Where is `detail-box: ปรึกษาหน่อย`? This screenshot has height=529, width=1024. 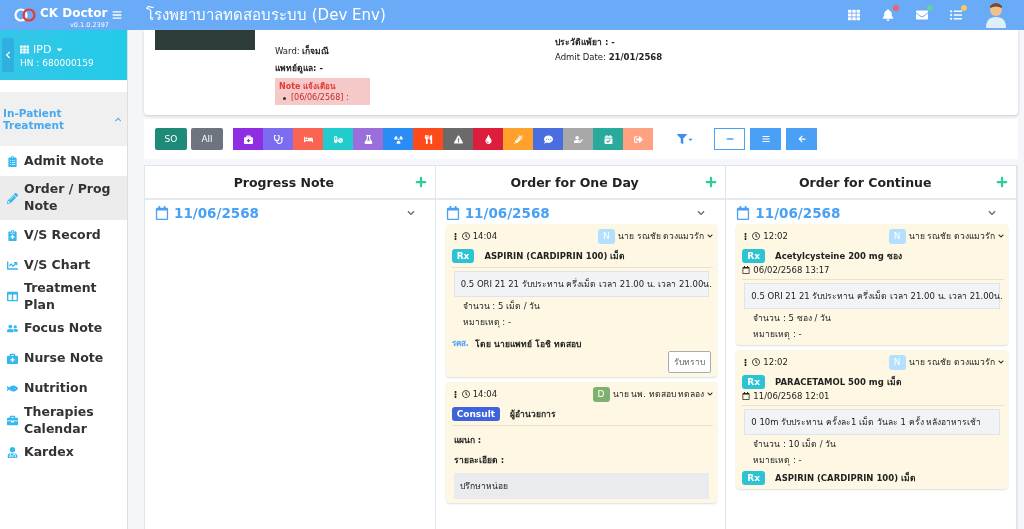 detail-box: ปรึกษาหน่อย is located at coordinates (581, 486).